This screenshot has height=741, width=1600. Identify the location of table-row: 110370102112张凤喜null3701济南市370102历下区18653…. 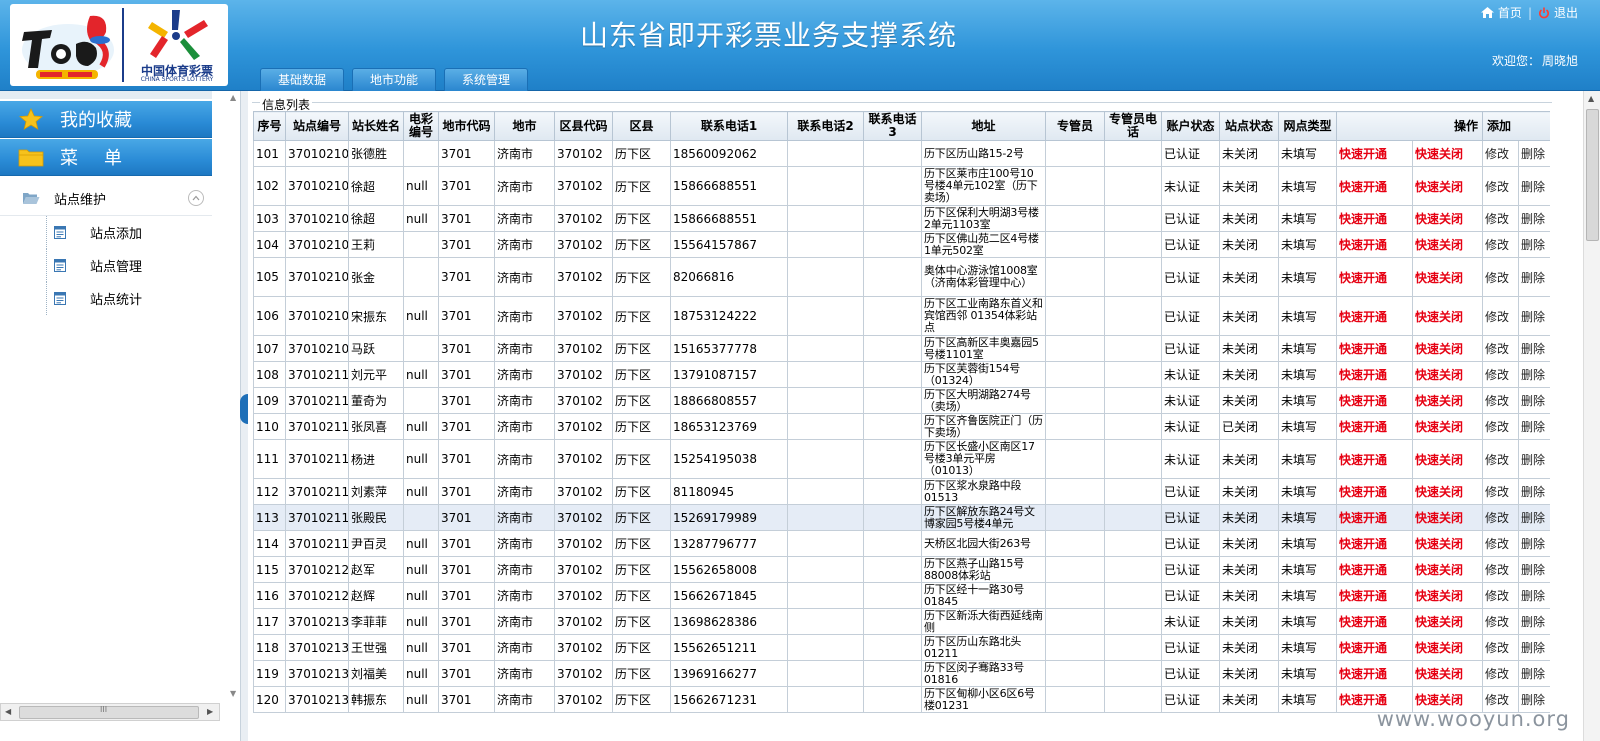
(901, 426).